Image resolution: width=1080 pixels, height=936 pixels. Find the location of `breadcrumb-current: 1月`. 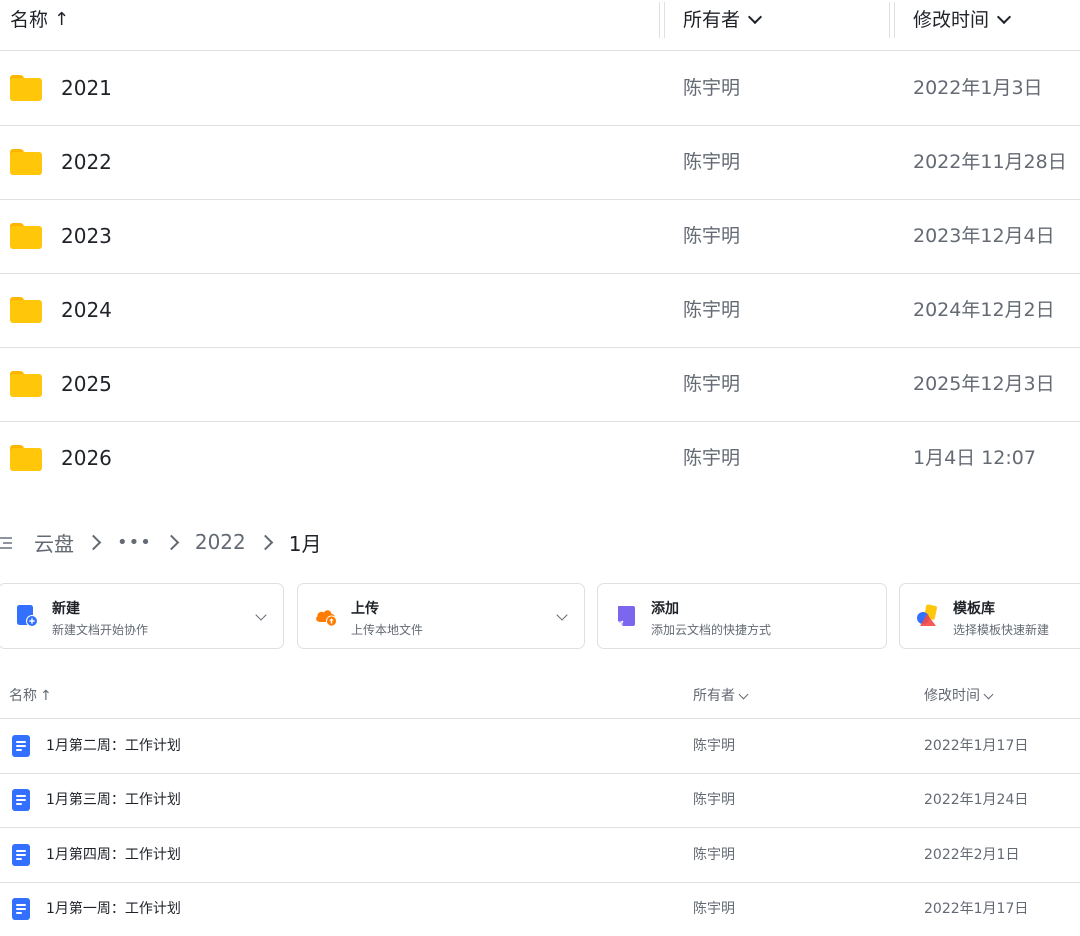

breadcrumb-current: 1月 is located at coordinates (305, 543).